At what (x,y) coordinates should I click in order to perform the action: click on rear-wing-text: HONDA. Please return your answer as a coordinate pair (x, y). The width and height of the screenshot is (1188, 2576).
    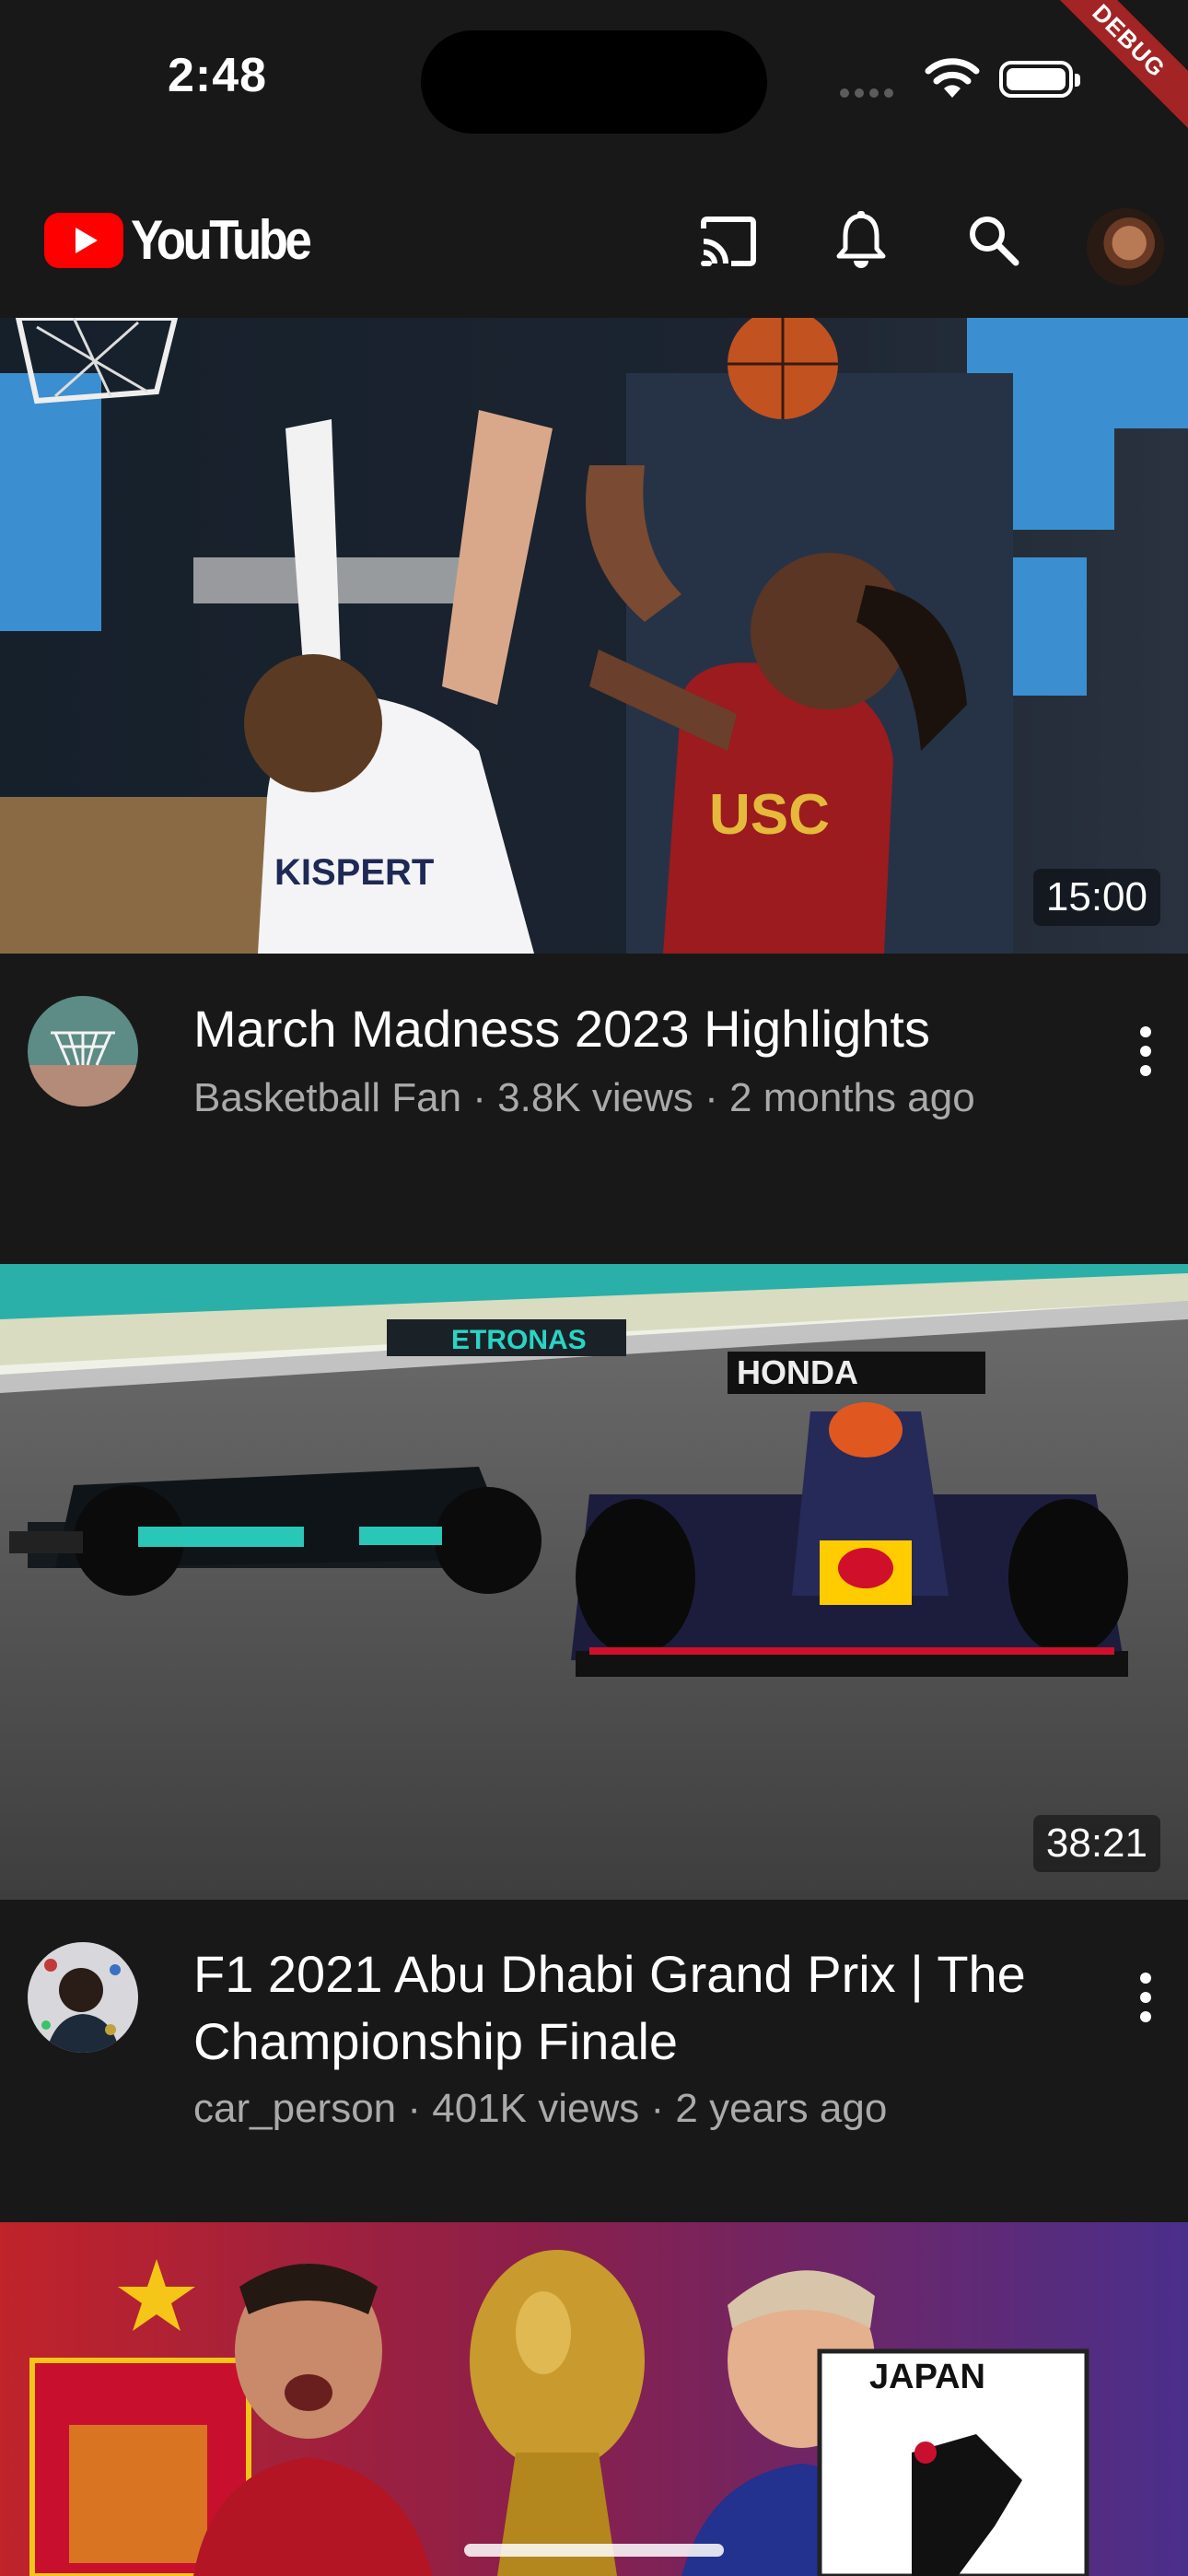
    Looking at the image, I should click on (797, 1372).